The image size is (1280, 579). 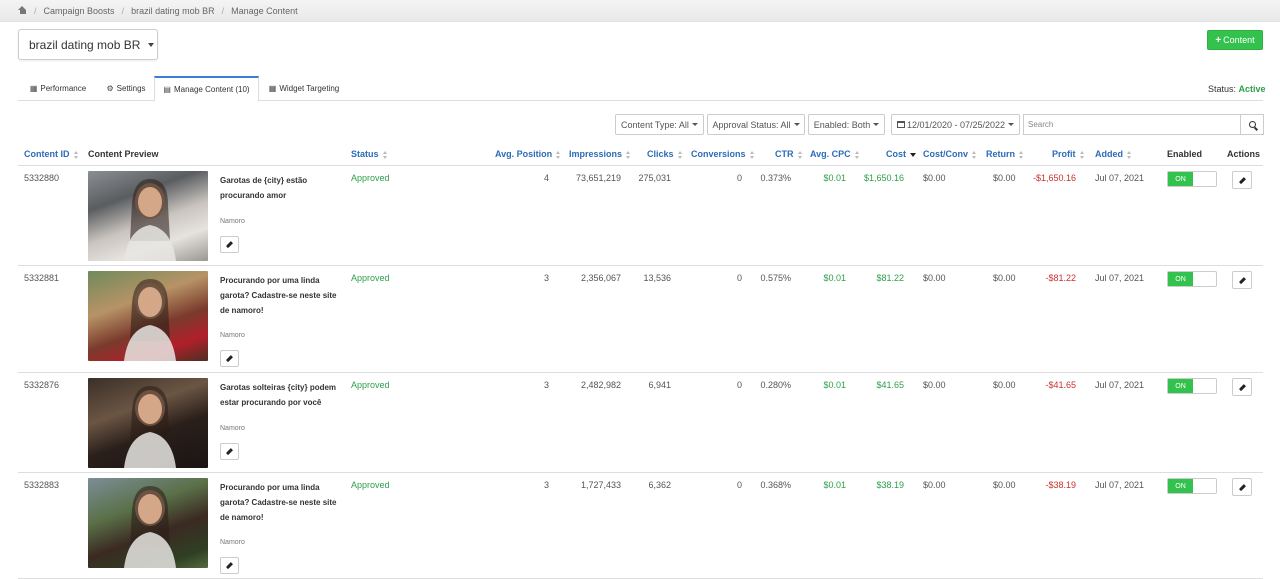 What do you see at coordinates (657, 278) in the screenshot?
I see `clicks-value: 13,536` at bounding box center [657, 278].